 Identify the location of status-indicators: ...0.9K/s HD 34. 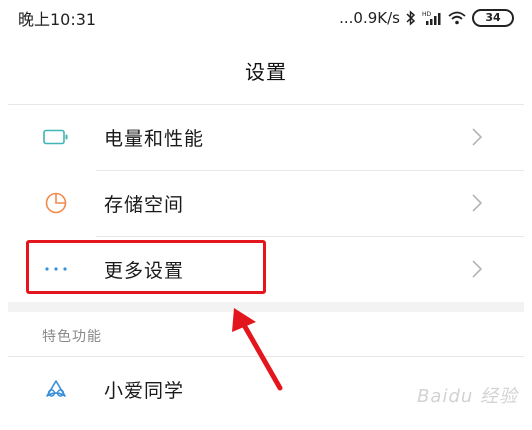
(426, 18).